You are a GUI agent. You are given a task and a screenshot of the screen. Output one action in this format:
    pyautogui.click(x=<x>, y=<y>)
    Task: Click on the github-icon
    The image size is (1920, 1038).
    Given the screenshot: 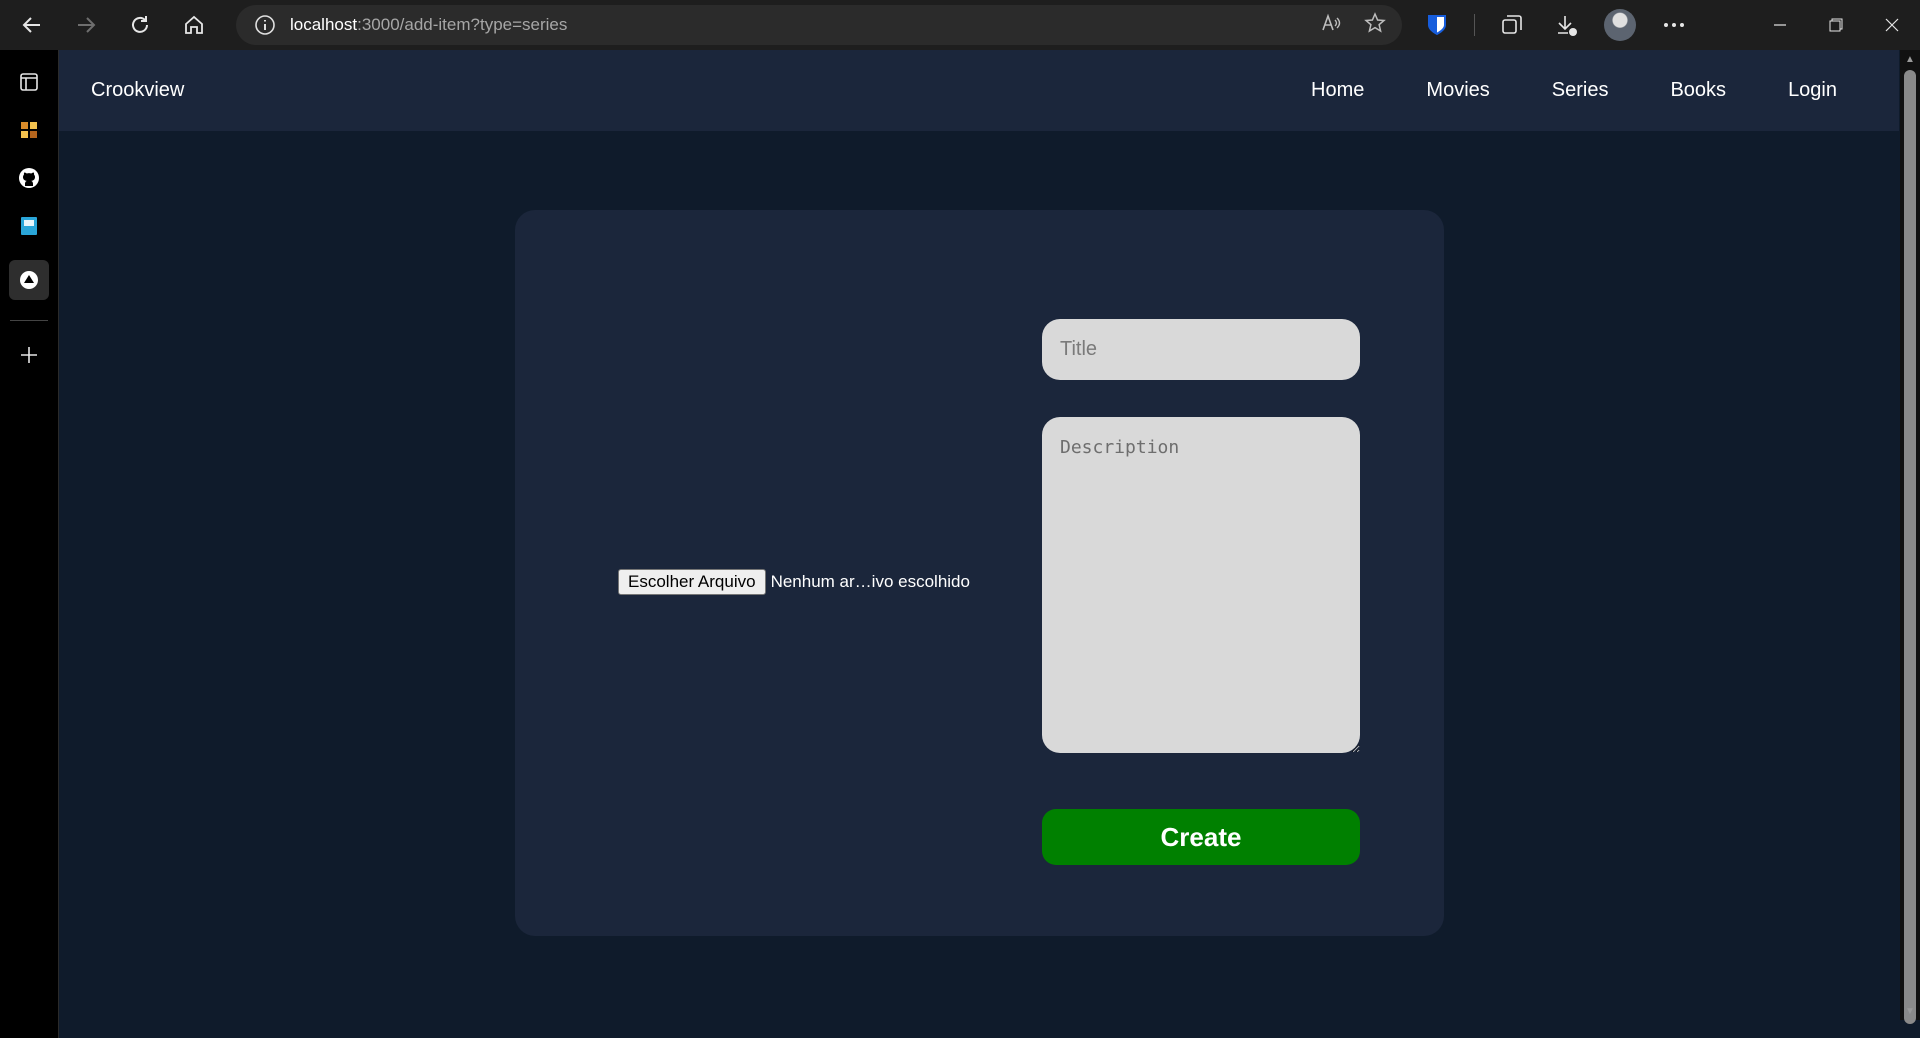 What is the action you would take?
    pyautogui.click(x=29, y=178)
    